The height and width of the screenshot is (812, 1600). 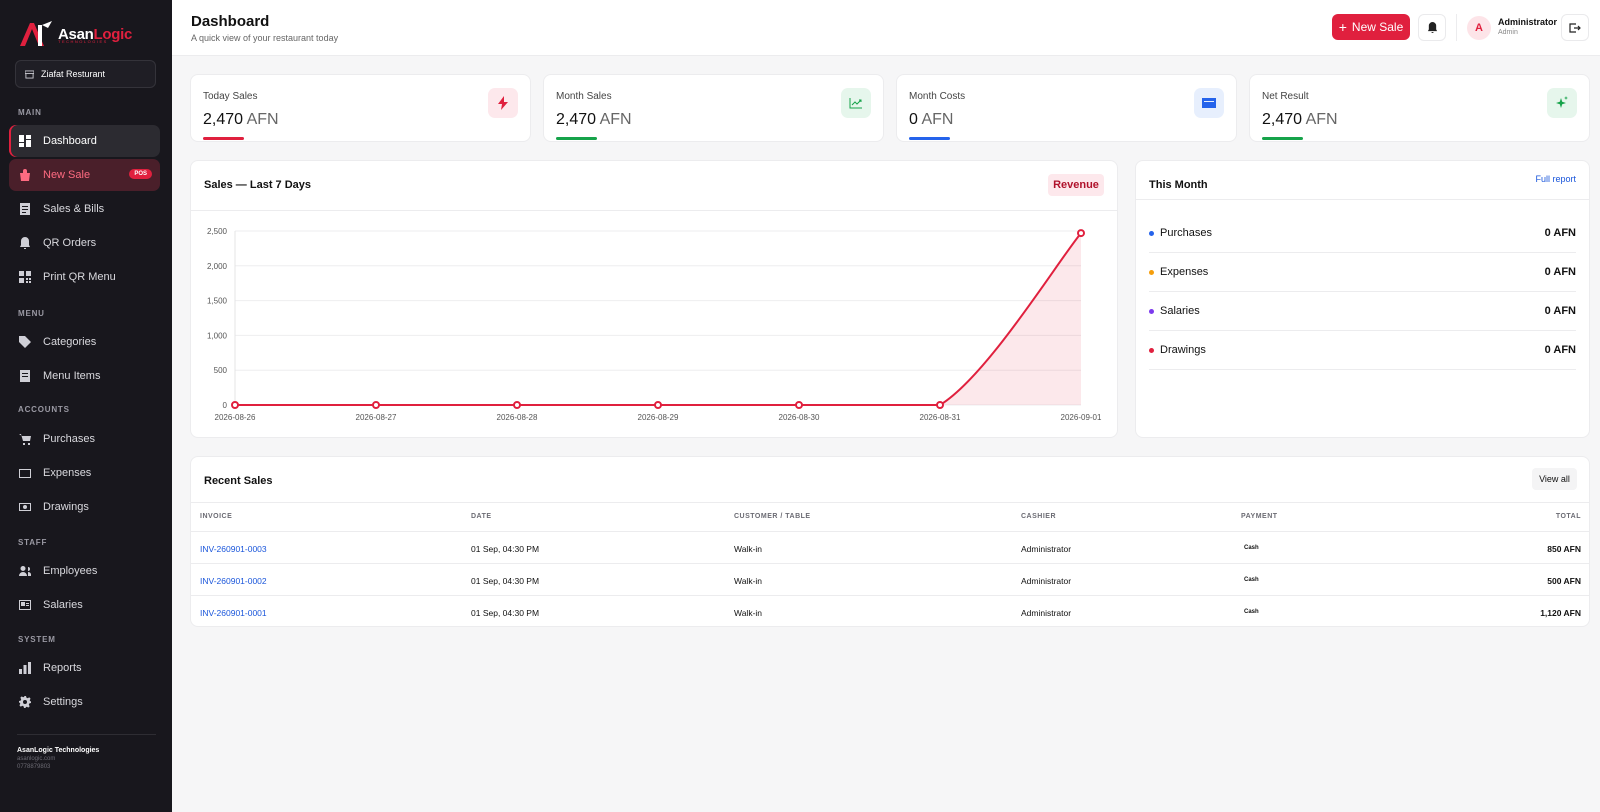 I want to click on y-tick-label: 1,000, so click(x=217, y=335).